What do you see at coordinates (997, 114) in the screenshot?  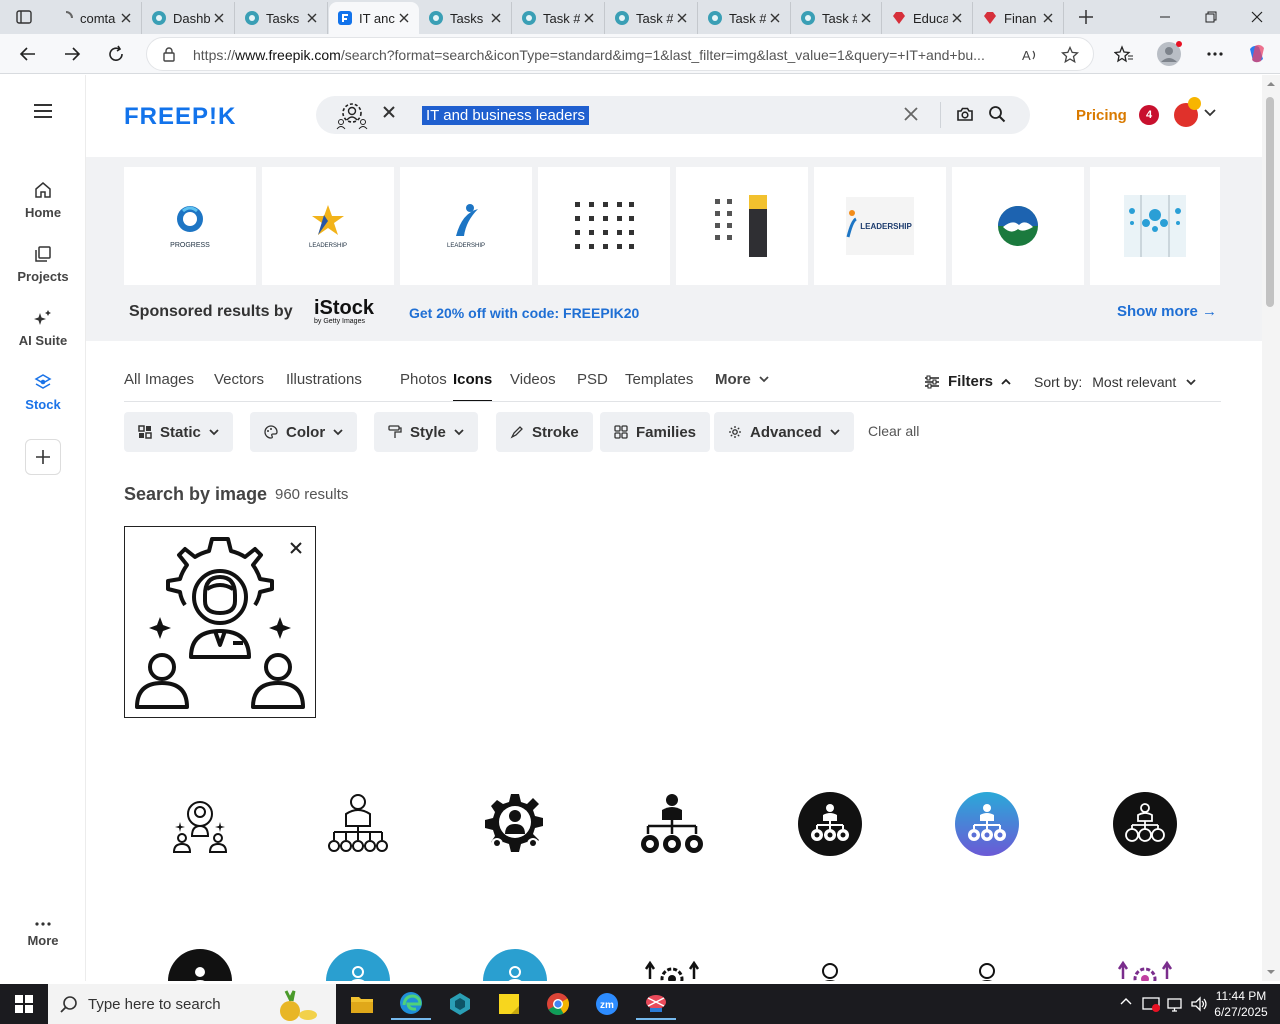 I see `search-icon` at bounding box center [997, 114].